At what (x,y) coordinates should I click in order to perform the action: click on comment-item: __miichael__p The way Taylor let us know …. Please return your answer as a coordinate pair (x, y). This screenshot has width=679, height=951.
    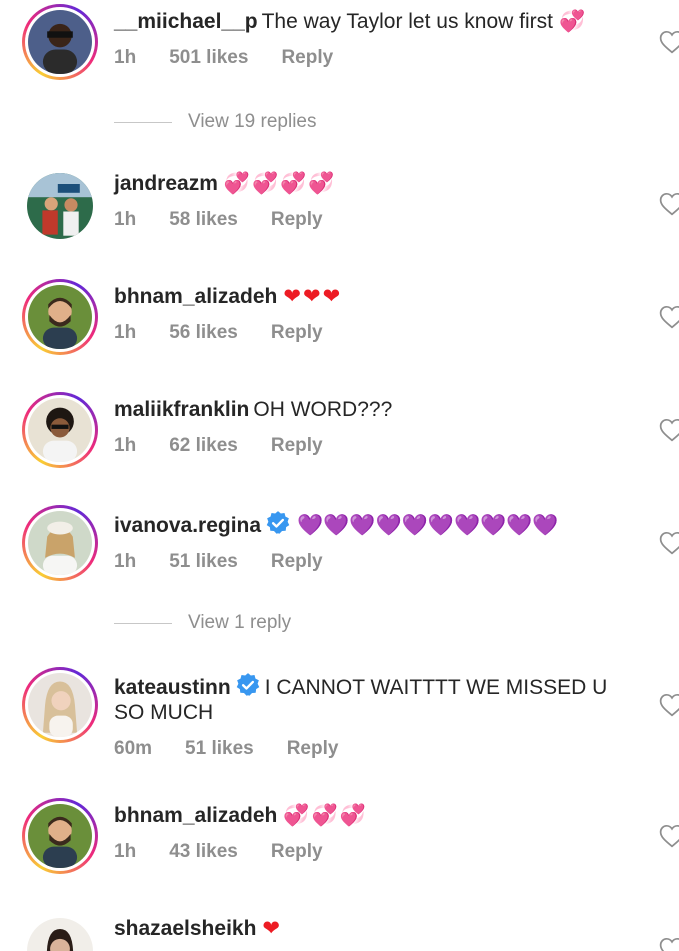
    Looking at the image, I should click on (339, 50).